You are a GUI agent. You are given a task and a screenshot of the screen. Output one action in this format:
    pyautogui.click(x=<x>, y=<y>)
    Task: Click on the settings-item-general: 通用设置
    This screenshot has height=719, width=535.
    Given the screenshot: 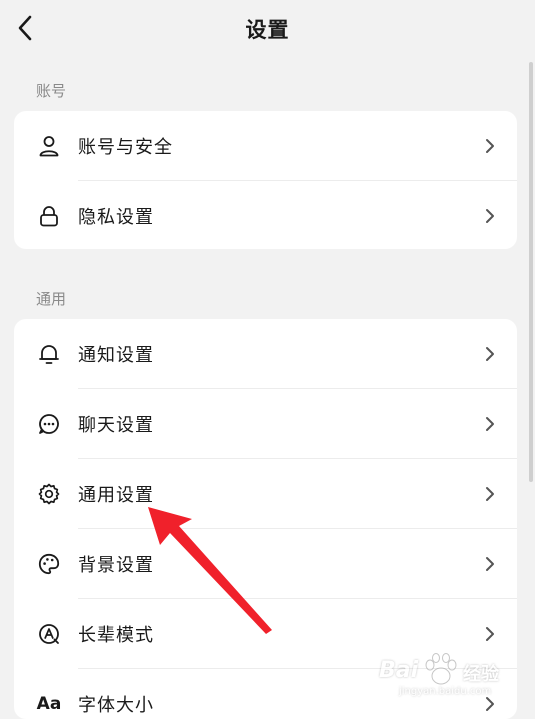 What is the action you would take?
    pyautogui.click(x=265, y=494)
    